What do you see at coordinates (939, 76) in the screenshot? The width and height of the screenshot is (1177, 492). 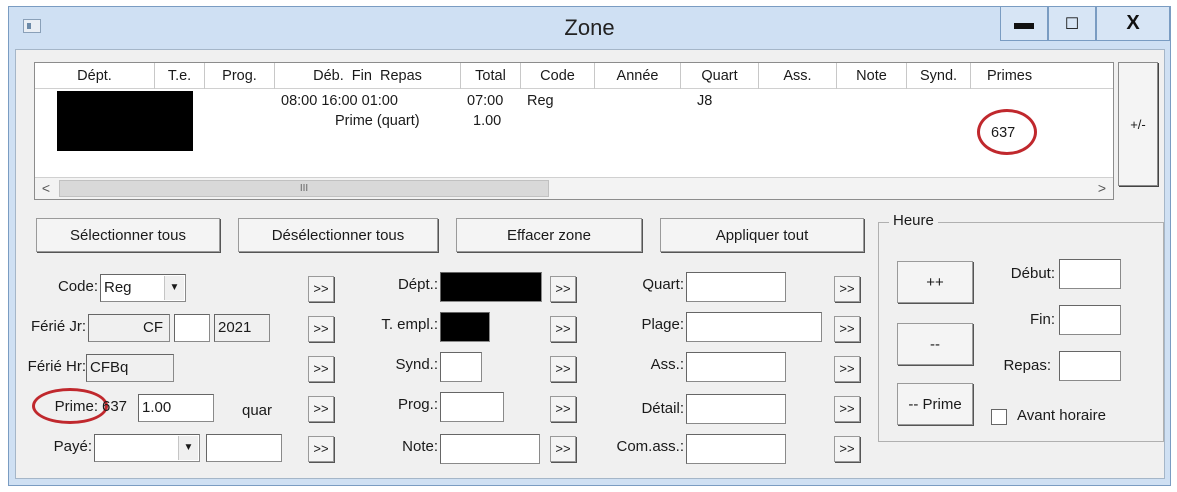 I see `col-synd: Synd.` at bounding box center [939, 76].